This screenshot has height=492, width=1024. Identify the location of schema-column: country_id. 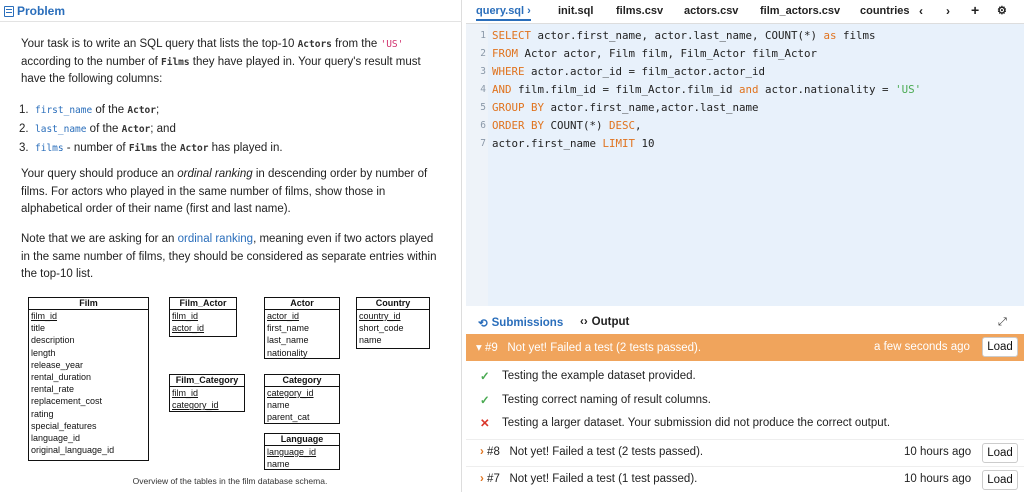
(380, 316).